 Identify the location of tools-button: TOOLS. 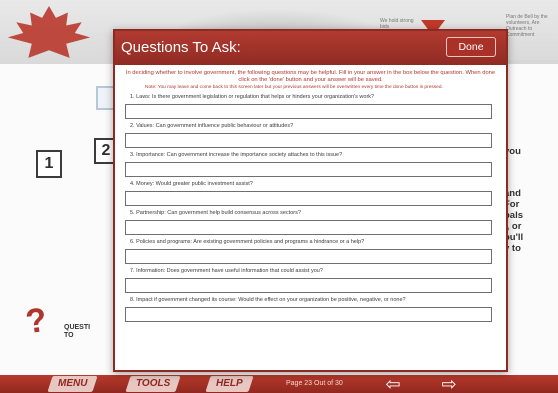
(153, 384).